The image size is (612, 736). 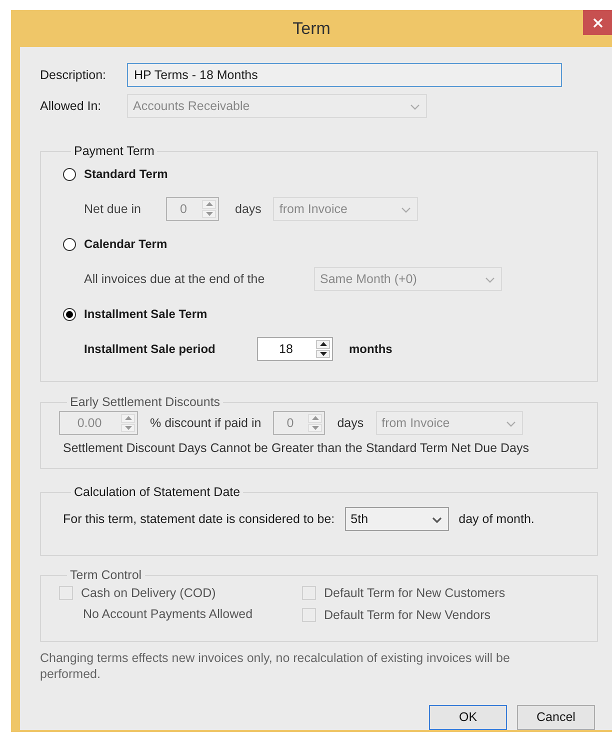 I want to click on ok-button: OK, so click(x=468, y=717).